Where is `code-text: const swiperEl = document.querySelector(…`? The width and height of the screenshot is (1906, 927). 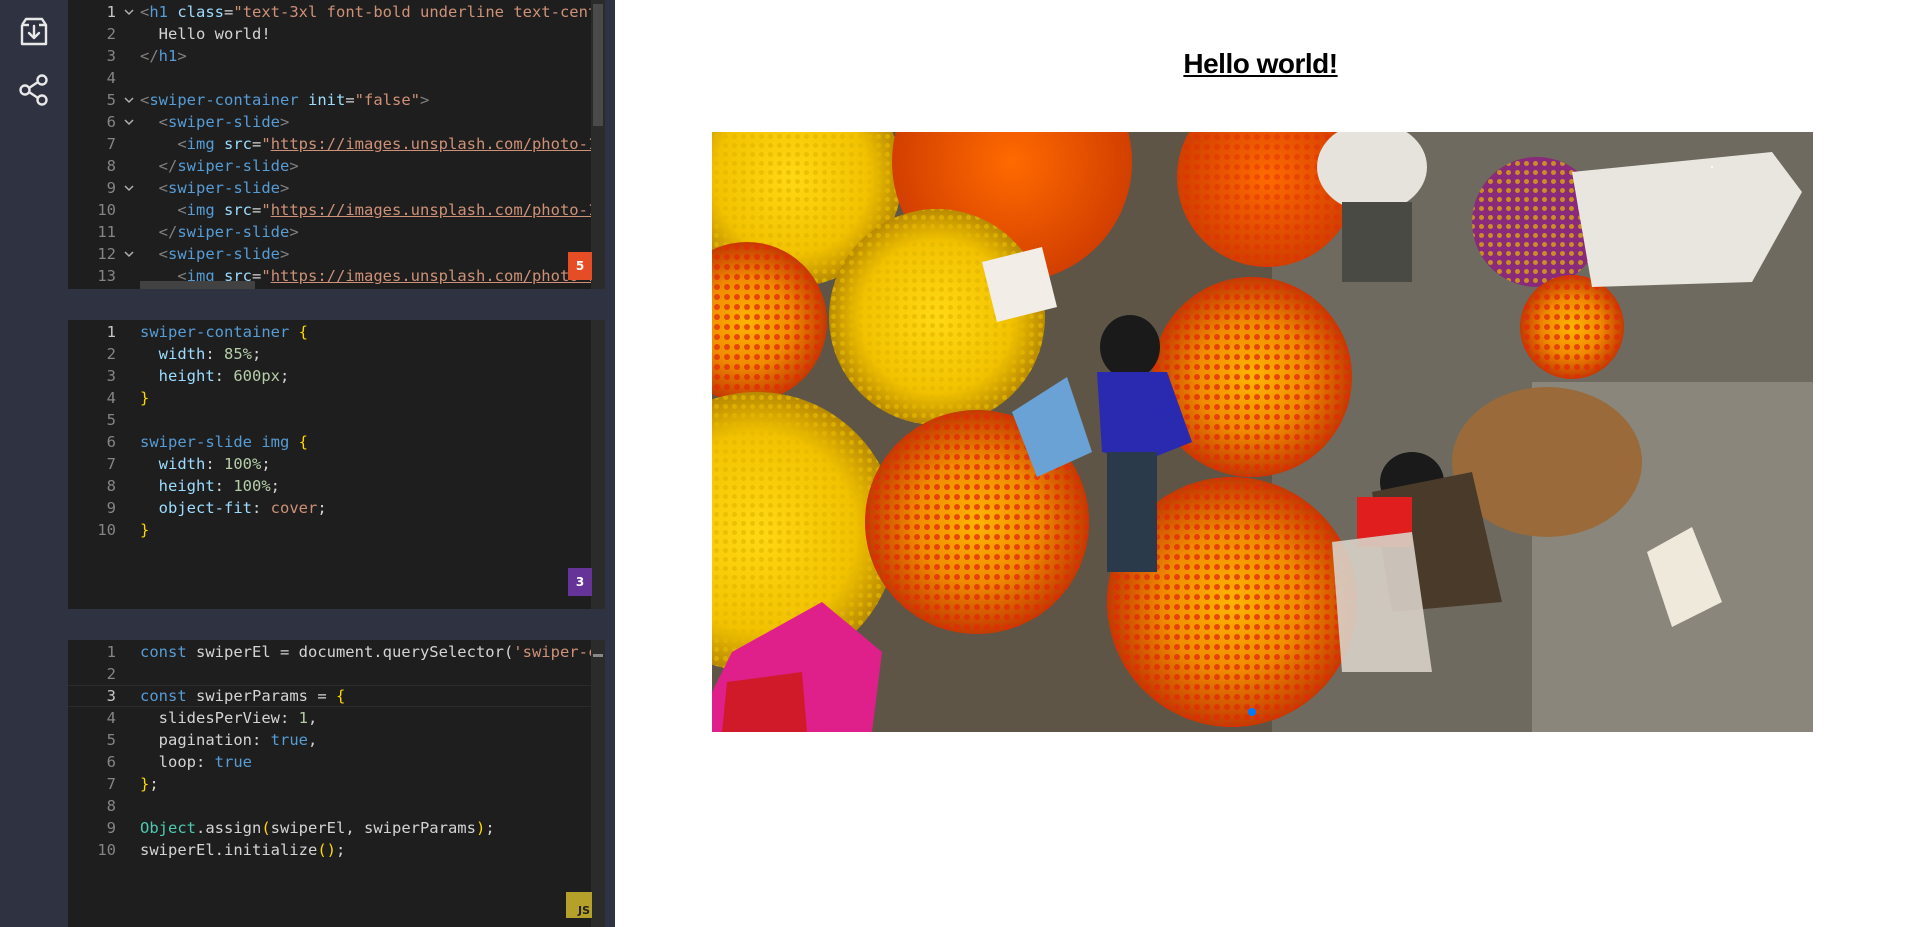 code-text: const swiperEl = document.querySelector(… is located at coordinates (372, 652).